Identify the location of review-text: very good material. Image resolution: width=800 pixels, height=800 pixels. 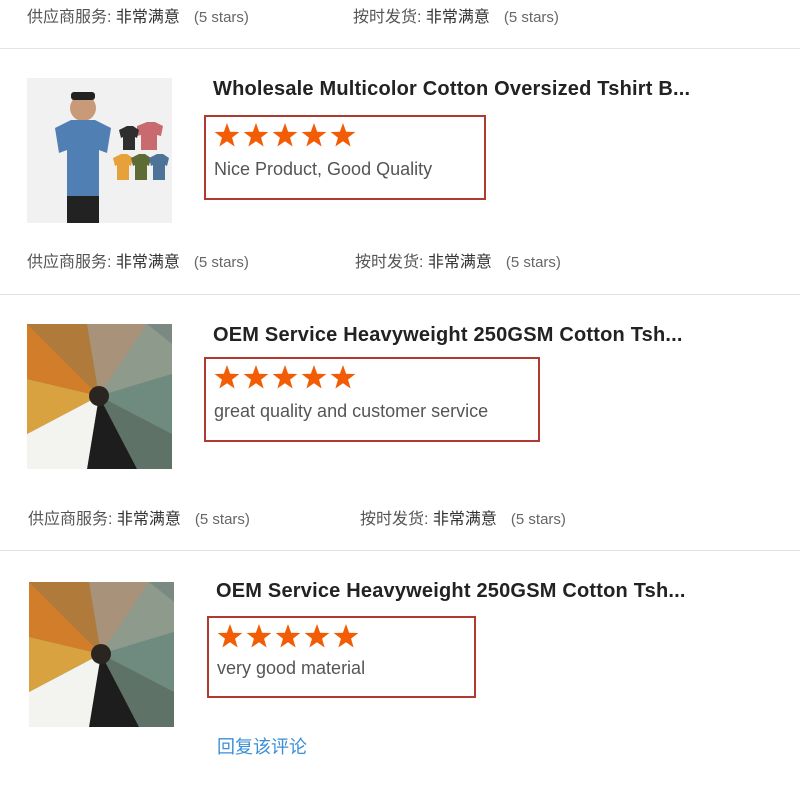
(291, 668).